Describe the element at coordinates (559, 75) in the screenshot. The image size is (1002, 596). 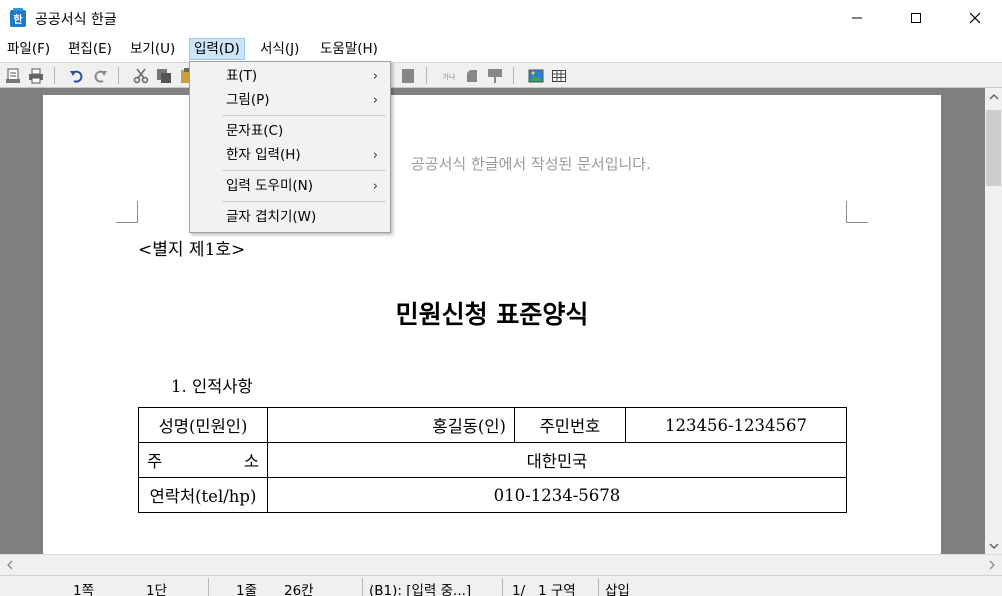
I see `insert-table-button` at that location.